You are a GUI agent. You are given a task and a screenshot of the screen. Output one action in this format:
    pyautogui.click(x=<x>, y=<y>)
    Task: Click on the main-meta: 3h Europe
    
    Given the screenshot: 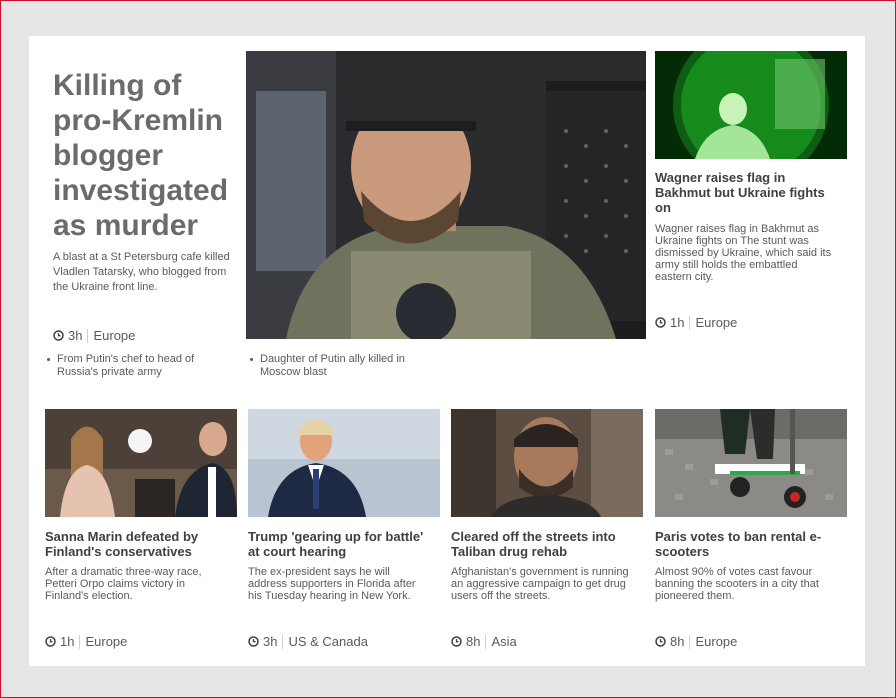 What is the action you would take?
    pyautogui.click(x=94, y=335)
    